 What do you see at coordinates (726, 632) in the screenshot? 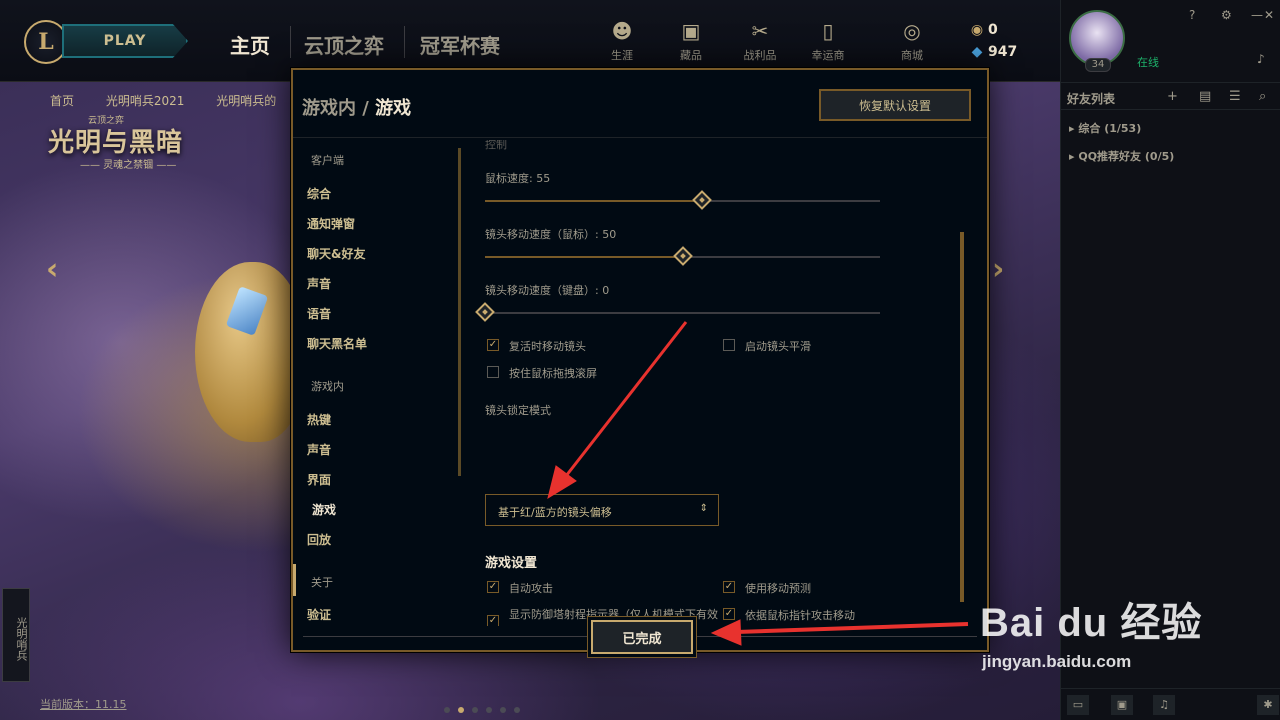
I see `annotation-arrowhead` at bounding box center [726, 632].